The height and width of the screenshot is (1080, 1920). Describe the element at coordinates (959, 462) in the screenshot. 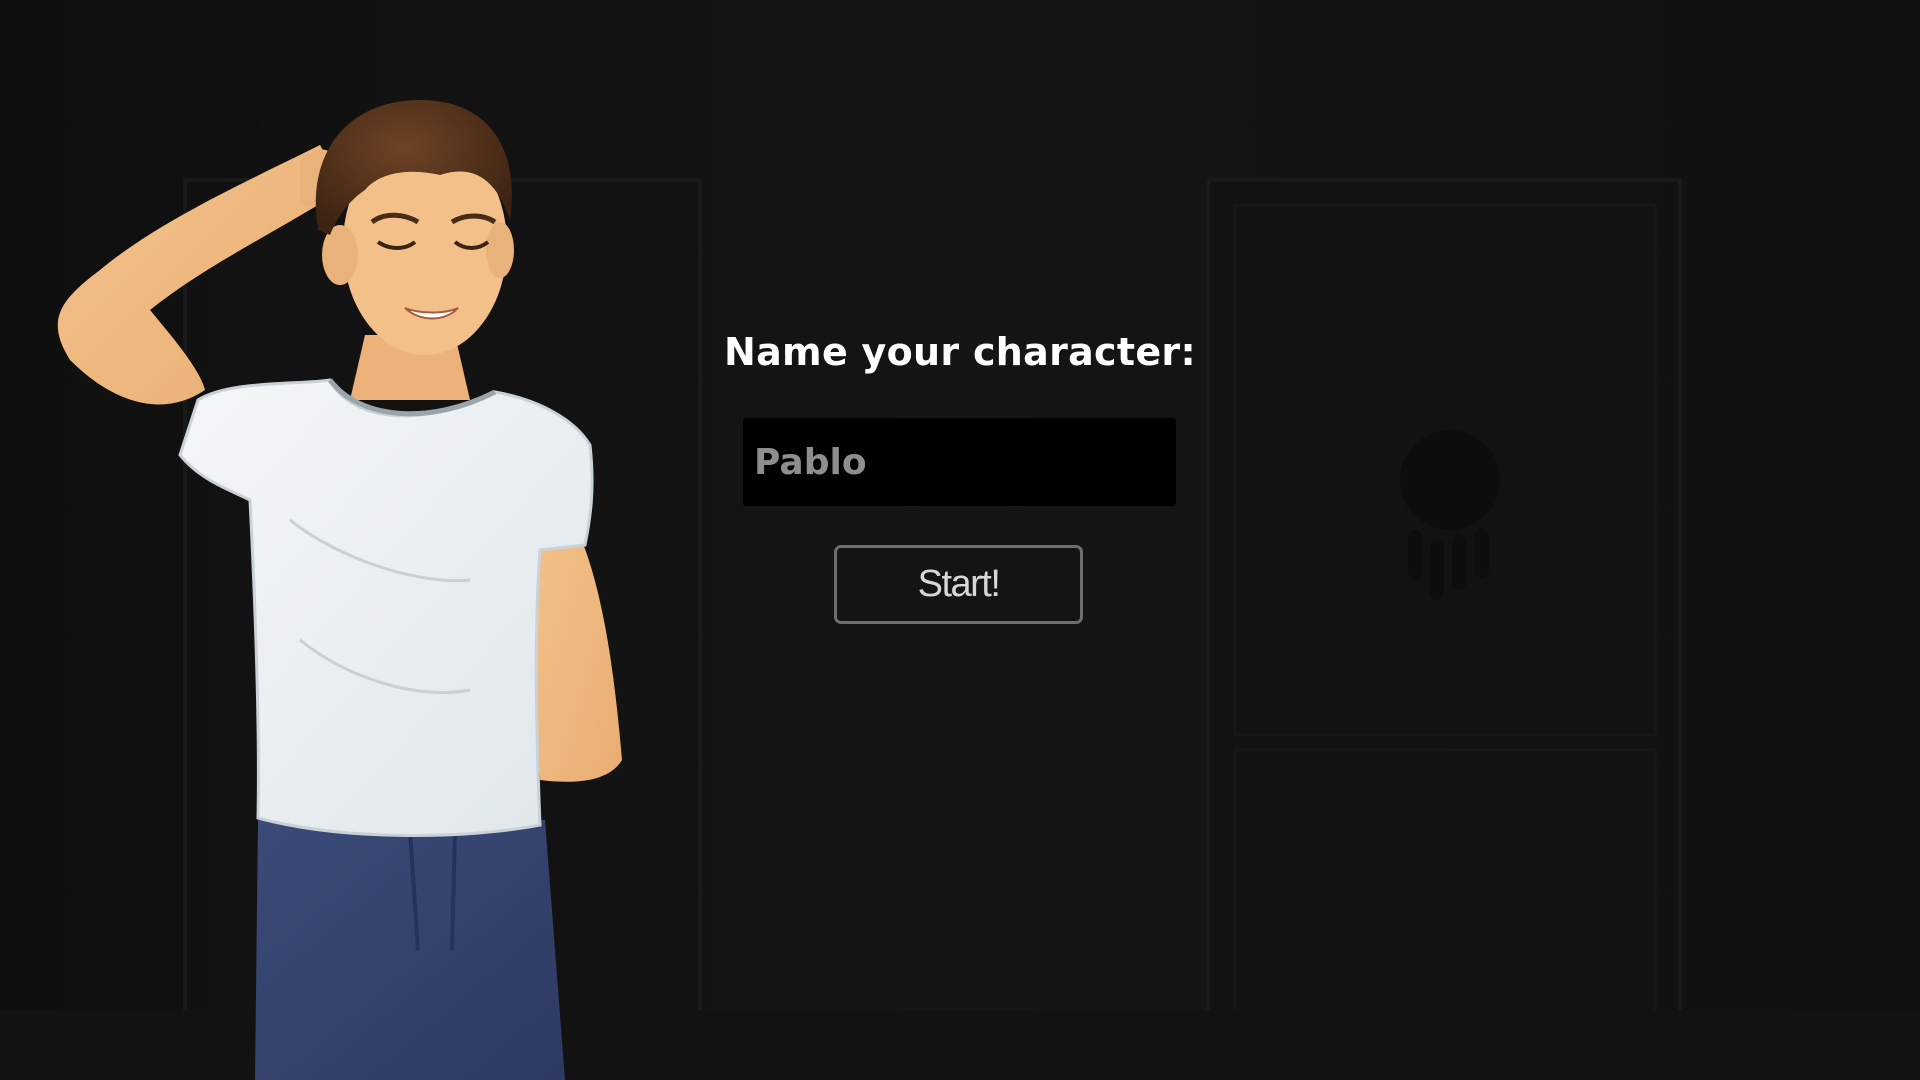

I see `character-name-input` at that location.